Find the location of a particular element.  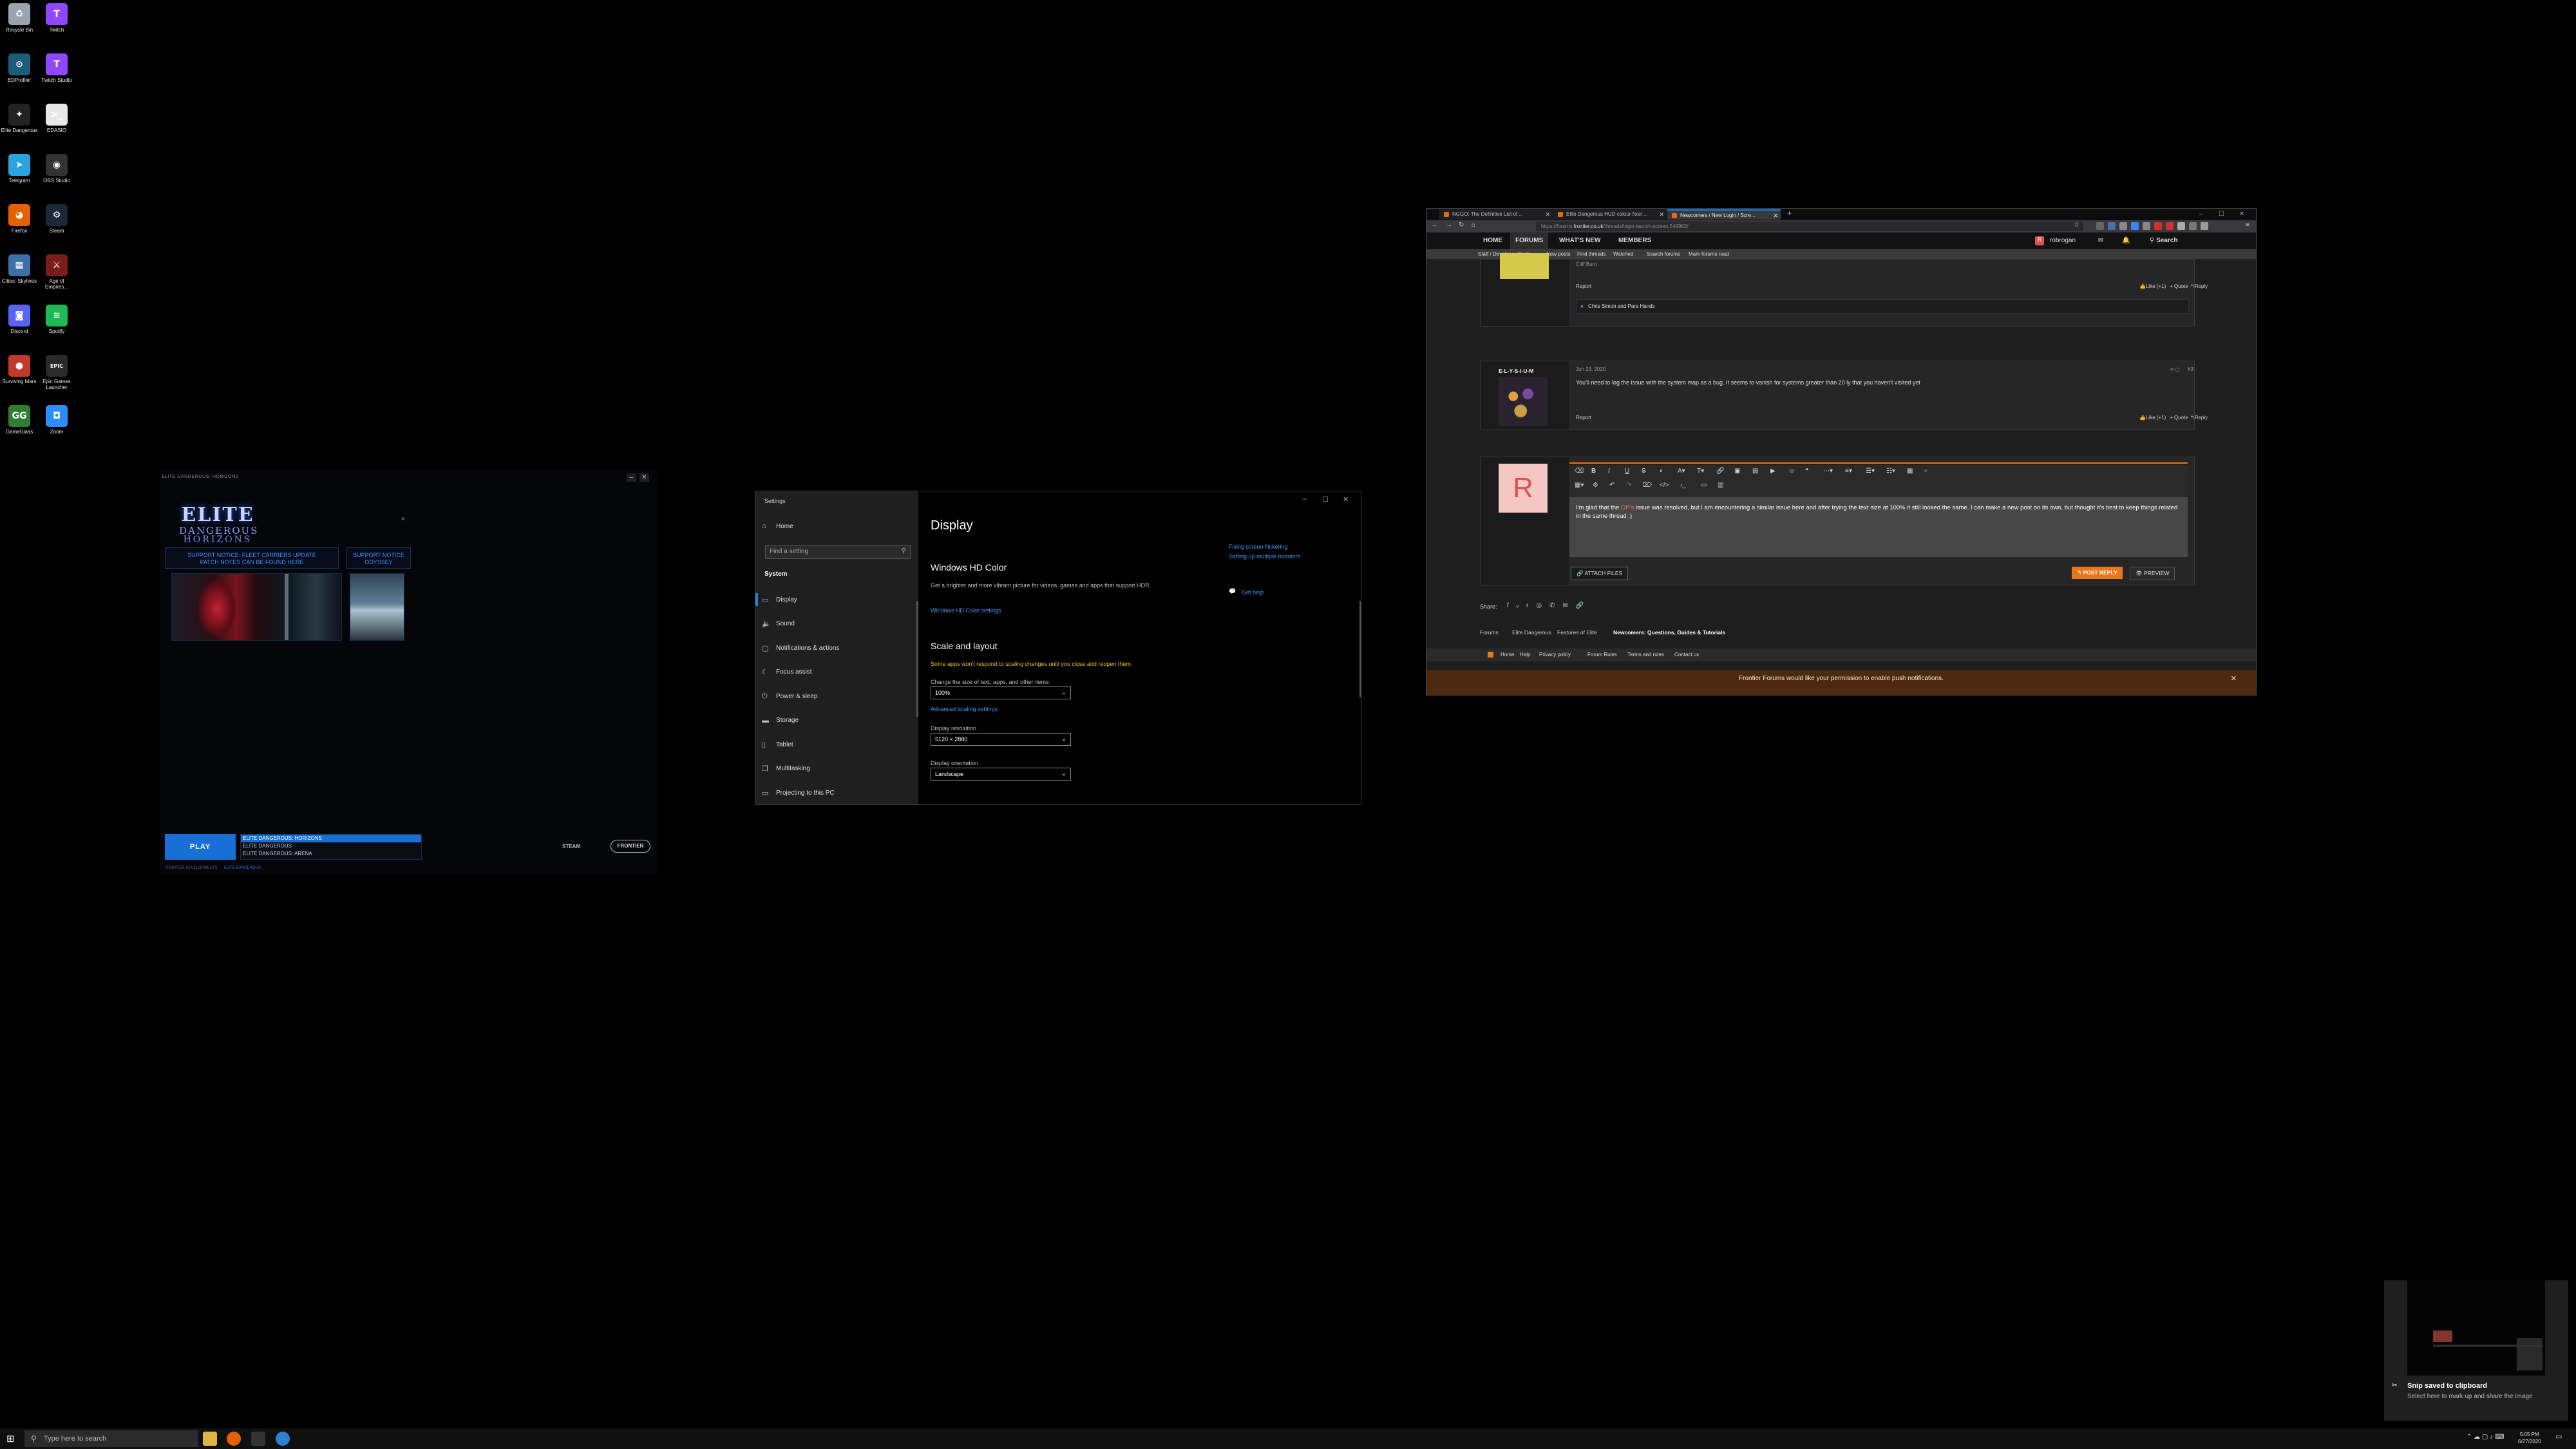

windows-start-icon: ⊞ is located at coordinates (10, 1438).